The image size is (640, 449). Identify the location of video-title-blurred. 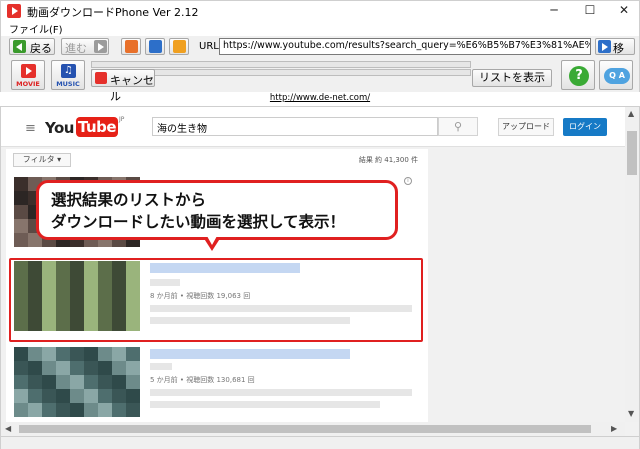
(250, 354).